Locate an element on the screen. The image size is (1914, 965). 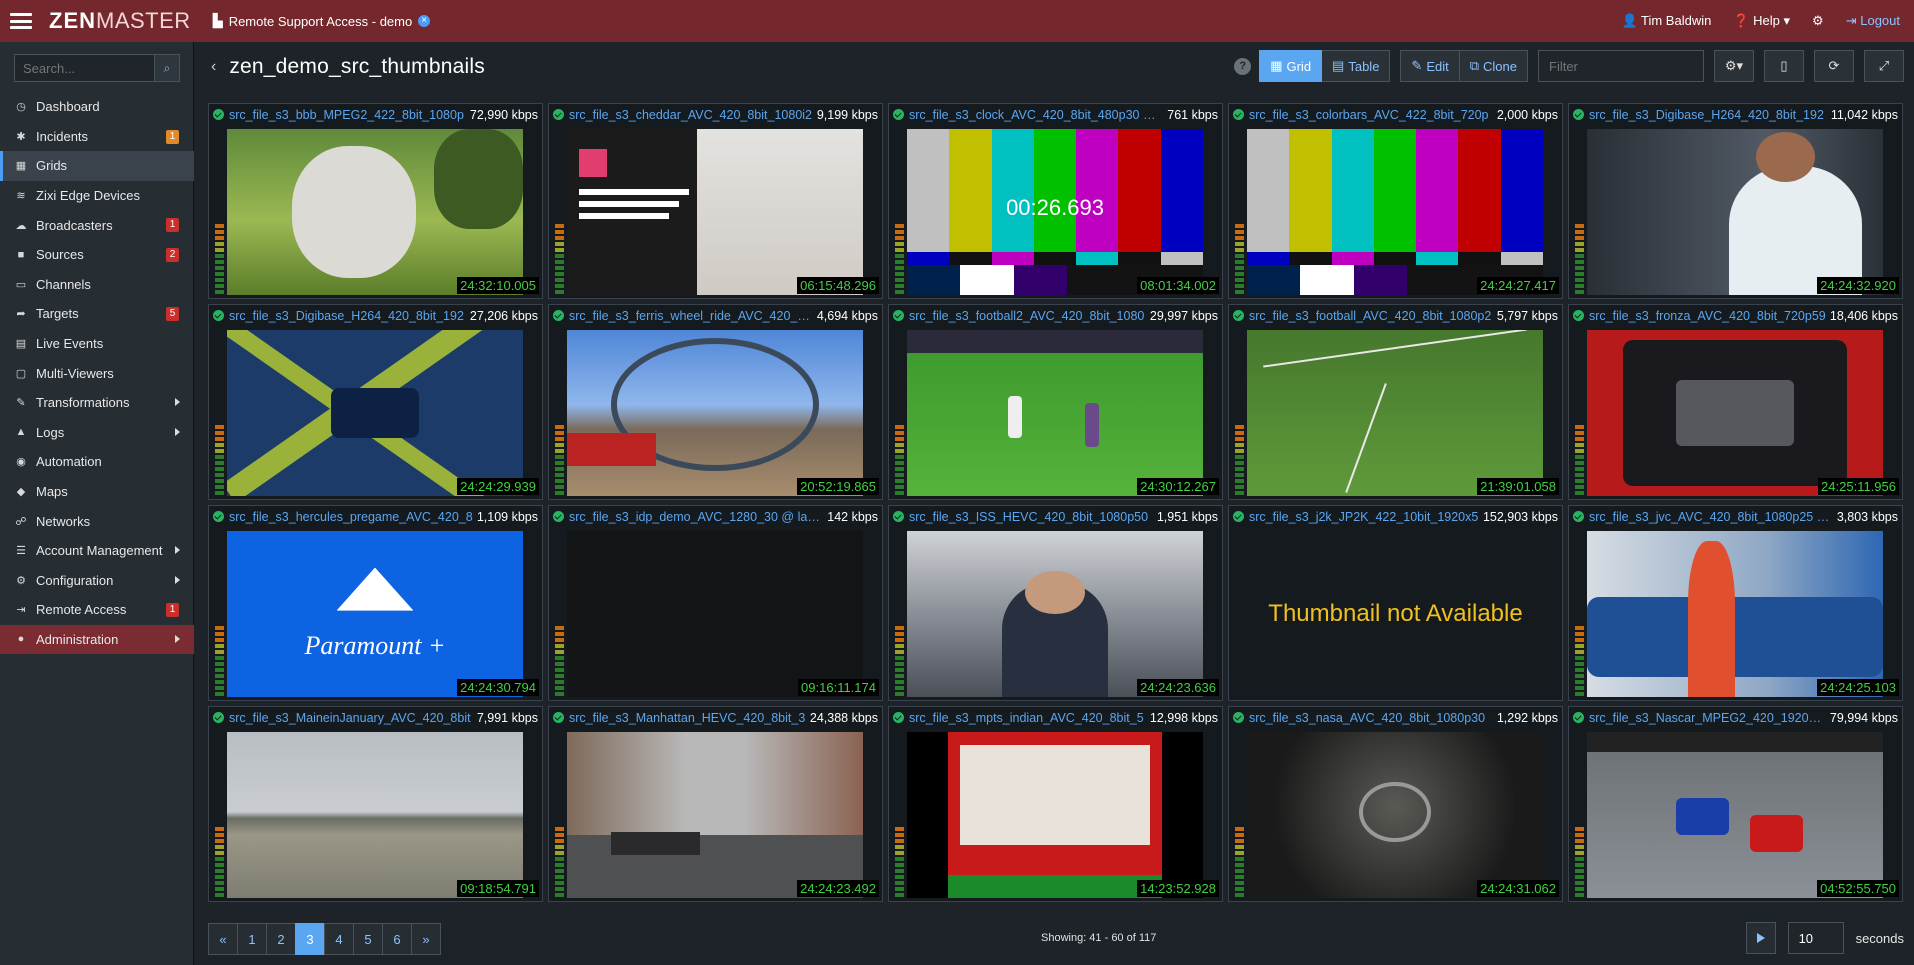
page-button-5: 5 is located at coordinates (368, 939).